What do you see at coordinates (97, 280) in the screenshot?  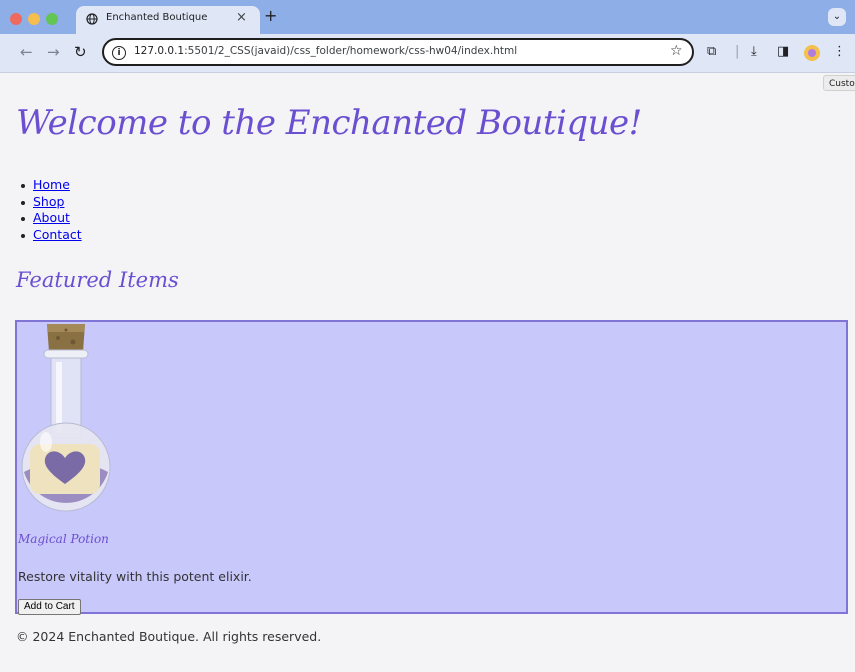 I see `section-title: Featured Items` at bounding box center [97, 280].